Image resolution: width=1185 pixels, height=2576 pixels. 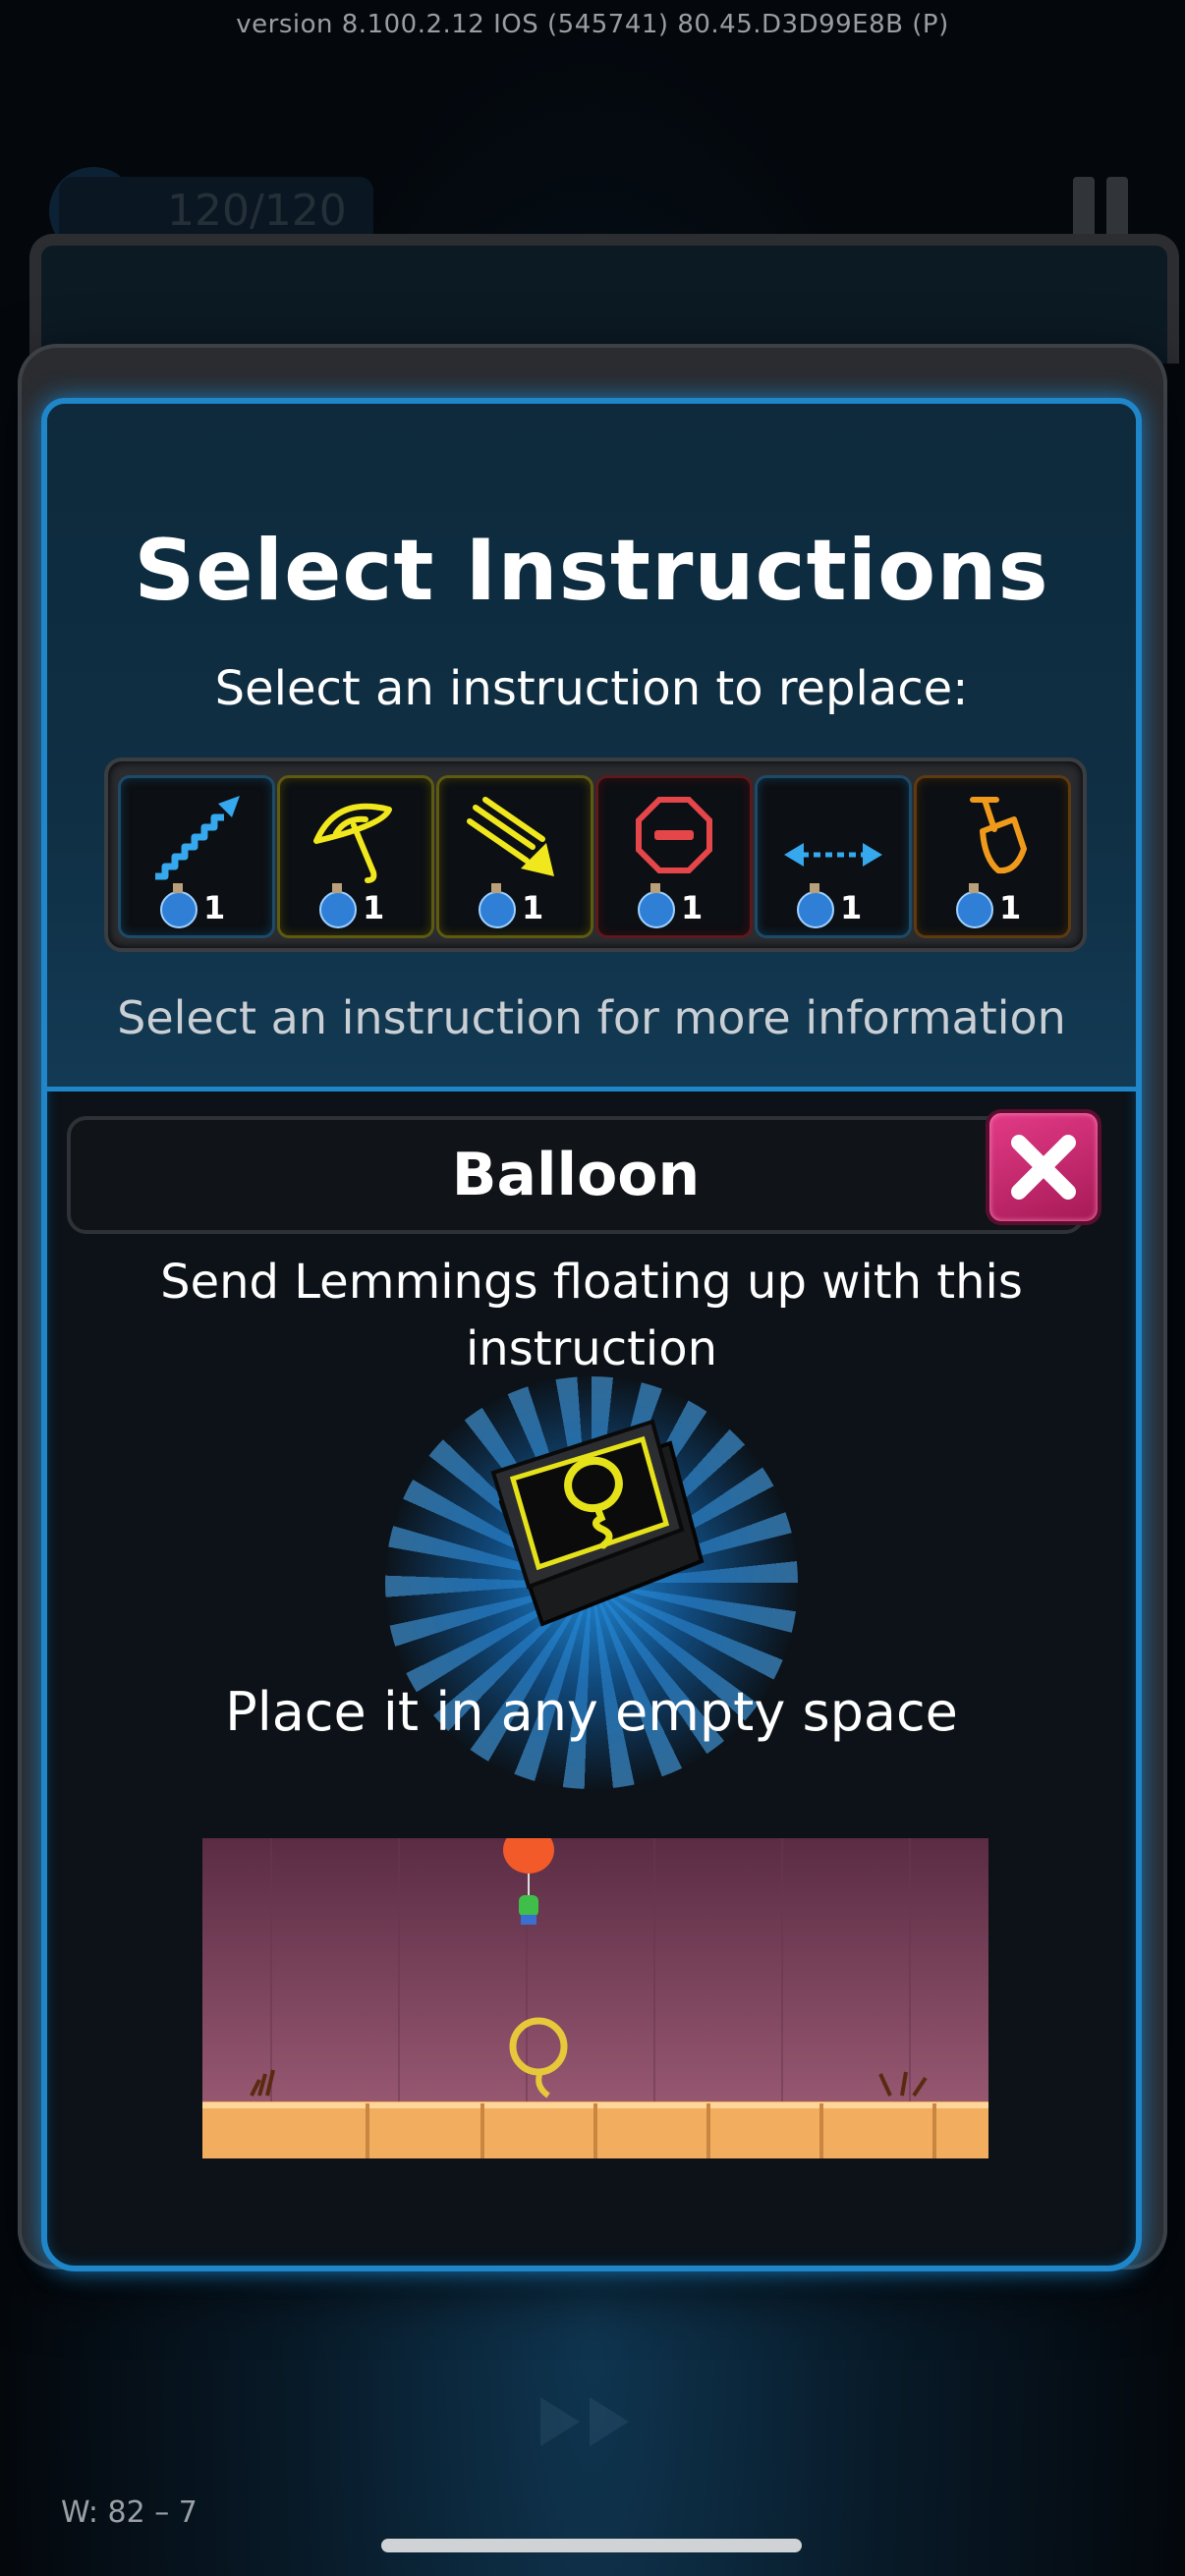 What do you see at coordinates (352, 843) in the screenshot?
I see `umbrella-icon` at bounding box center [352, 843].